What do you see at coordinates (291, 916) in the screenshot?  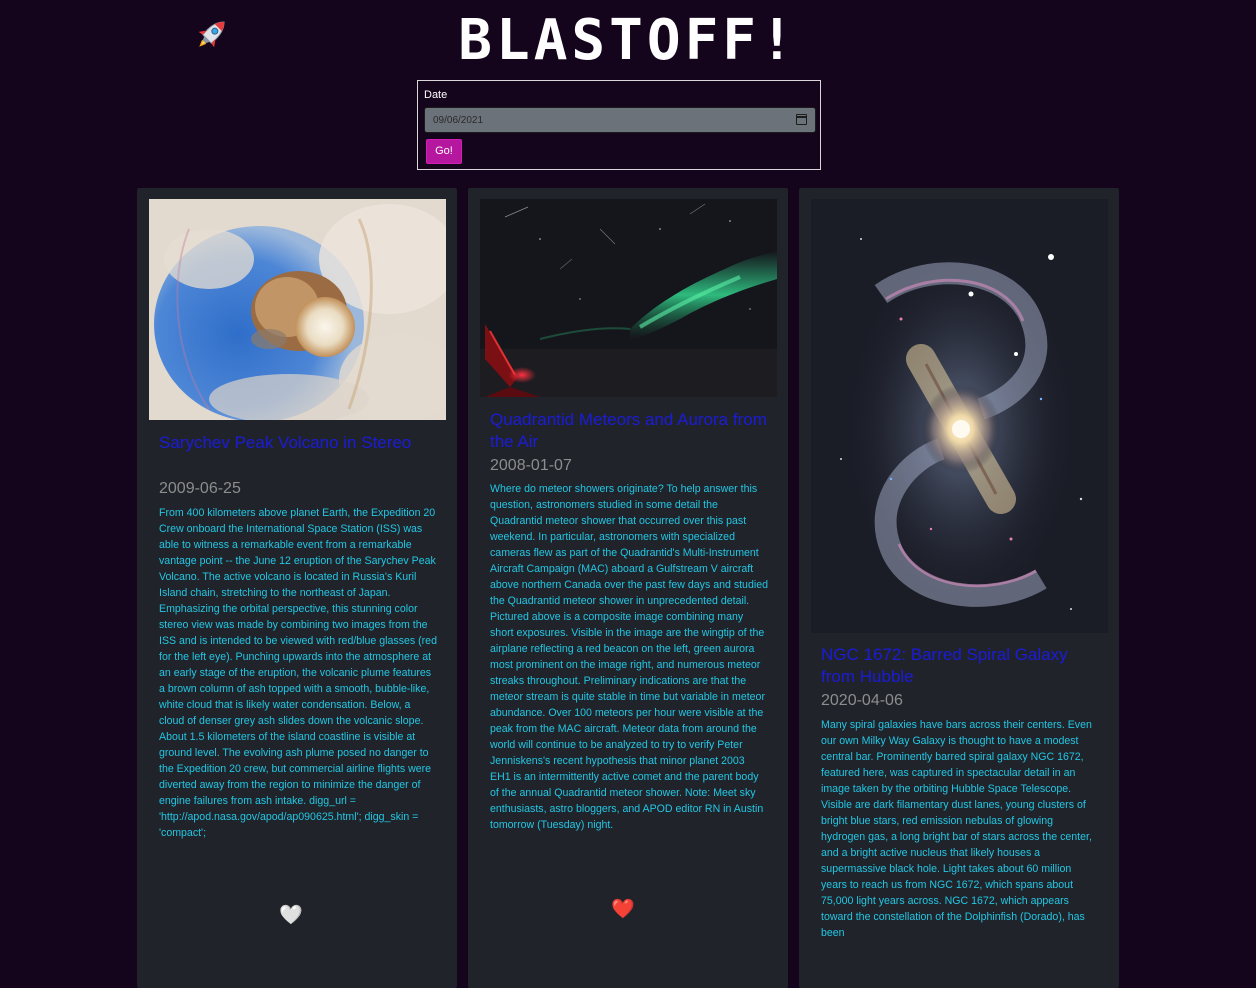 I see `white-heart-icon: 🤍` at bounding box center [291, 916].